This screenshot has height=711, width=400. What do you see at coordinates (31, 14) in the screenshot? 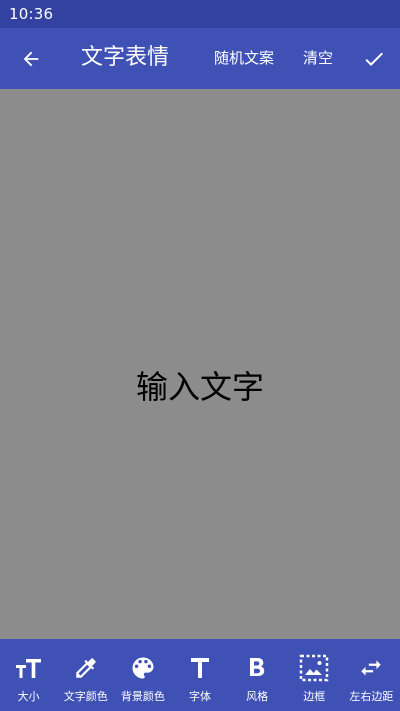
I see `status-time: 10:36` at bounding box center [31, 14].